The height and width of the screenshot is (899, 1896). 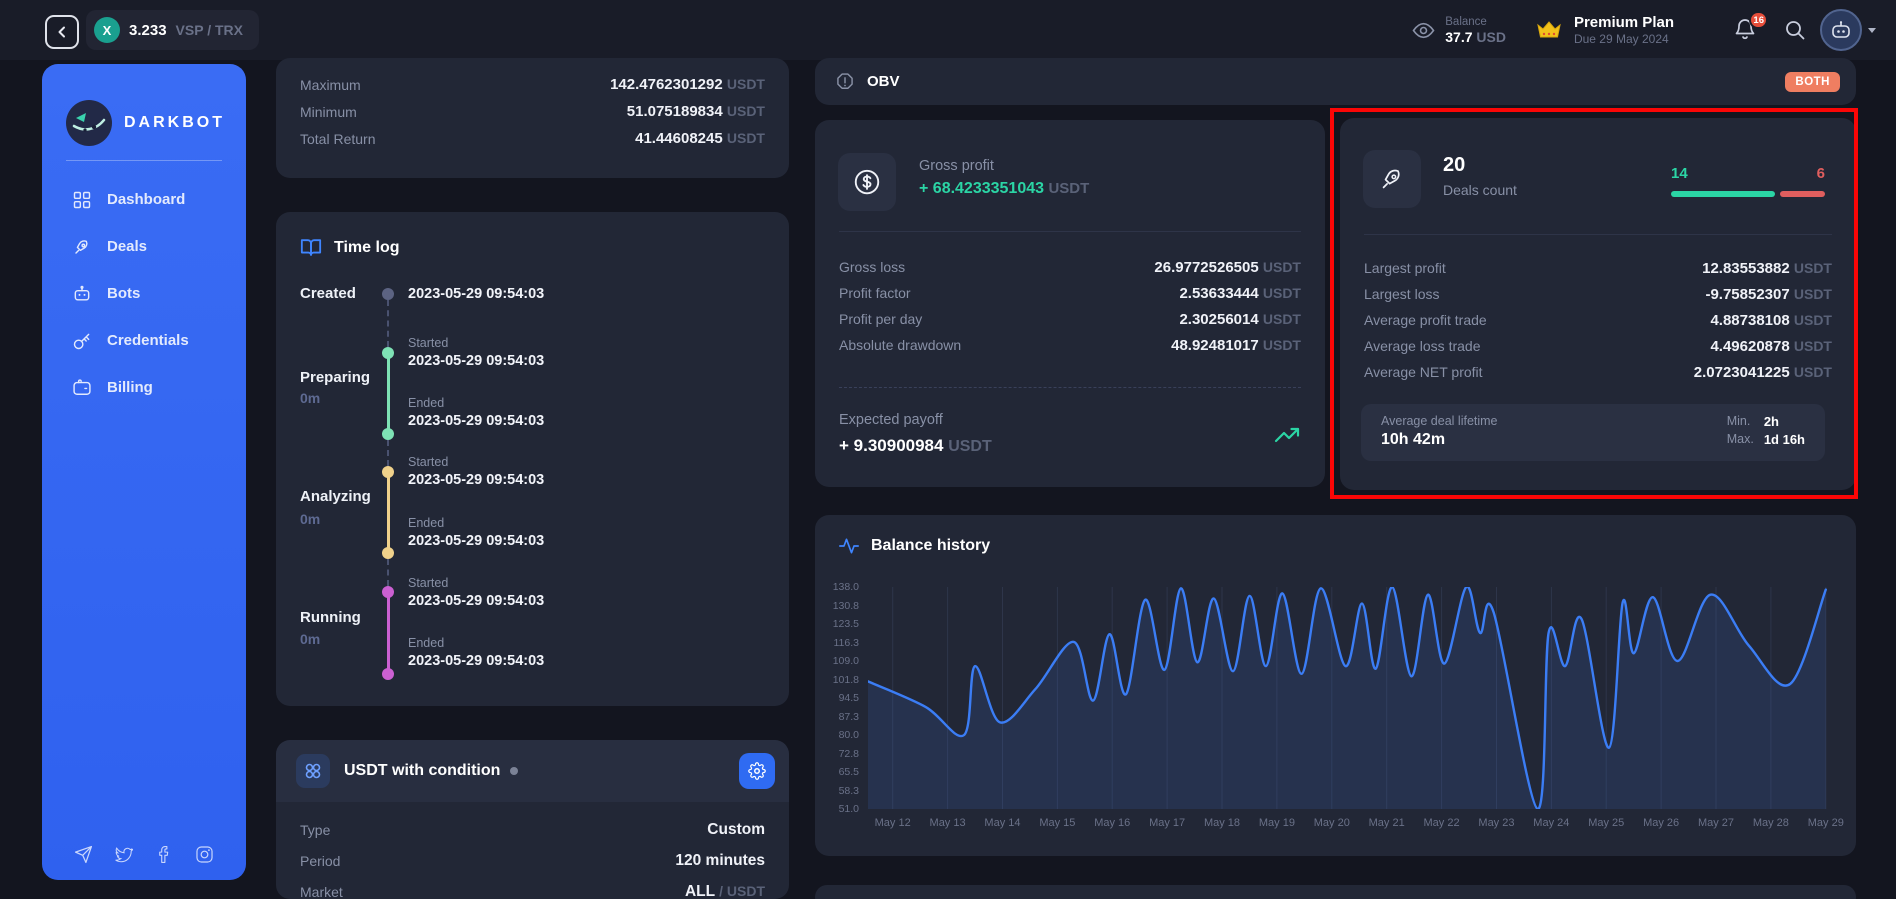 I want to click on stage-duration: 0m, so click(x=310, y=398).